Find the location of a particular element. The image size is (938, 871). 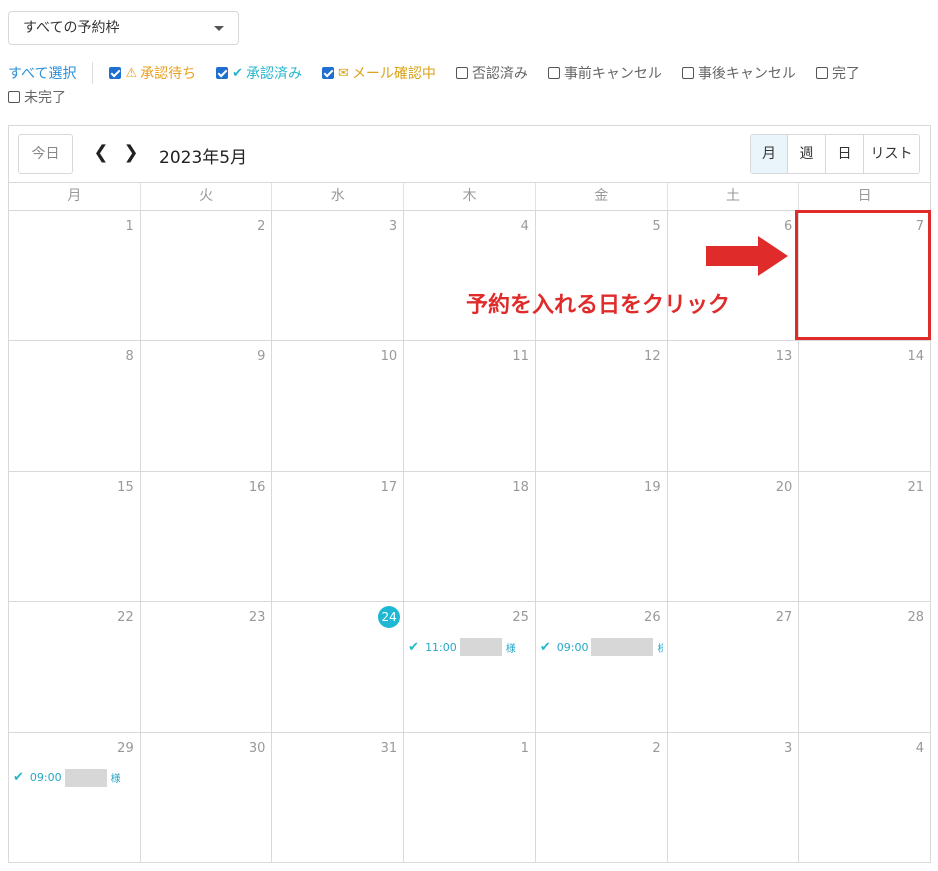

annotation-text: 予約を入れる日をクリック is located at coordinates (598, 305).